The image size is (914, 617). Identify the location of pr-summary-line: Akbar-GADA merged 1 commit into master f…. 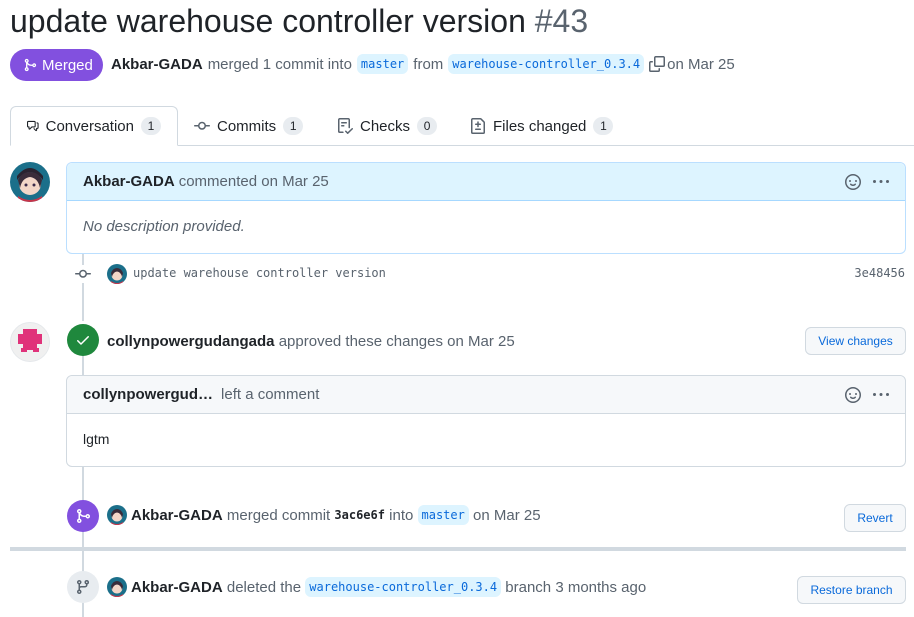
(425, 64).